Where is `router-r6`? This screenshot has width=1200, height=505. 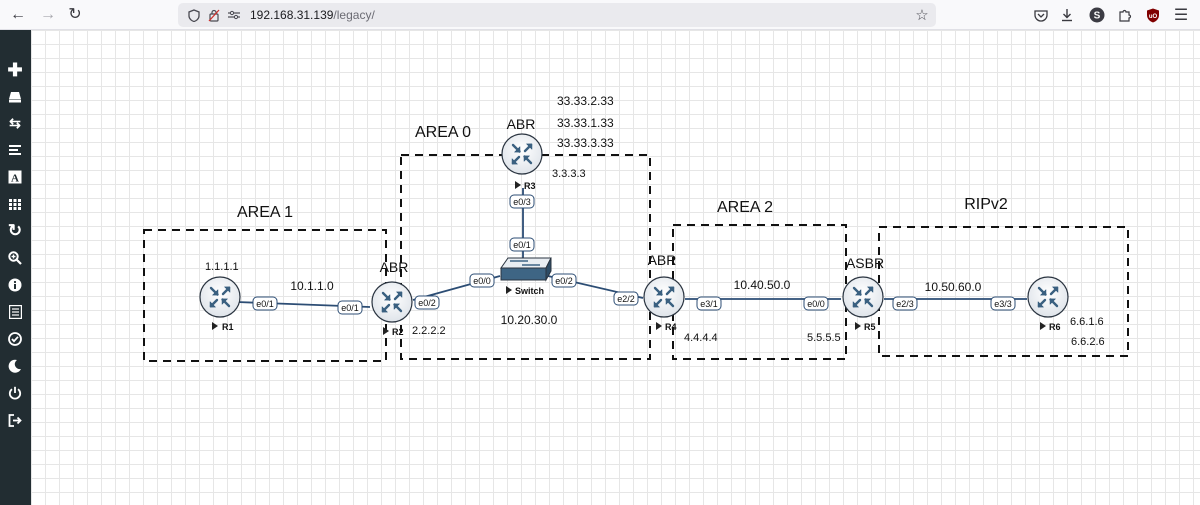 router-r6 is located at coordinates (1048, 297).